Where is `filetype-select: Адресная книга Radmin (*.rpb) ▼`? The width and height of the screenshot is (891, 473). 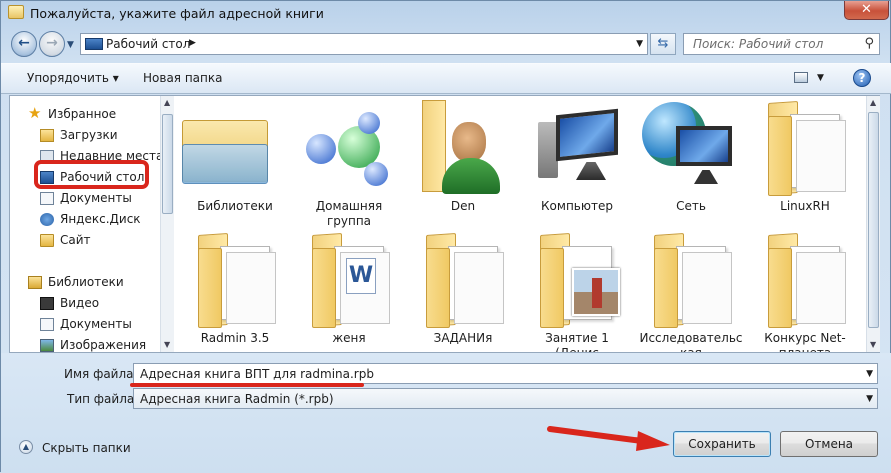
filetype-select: Адресная книга Radmin (*.rpb) ▼ is located at coordinates (505, 398).